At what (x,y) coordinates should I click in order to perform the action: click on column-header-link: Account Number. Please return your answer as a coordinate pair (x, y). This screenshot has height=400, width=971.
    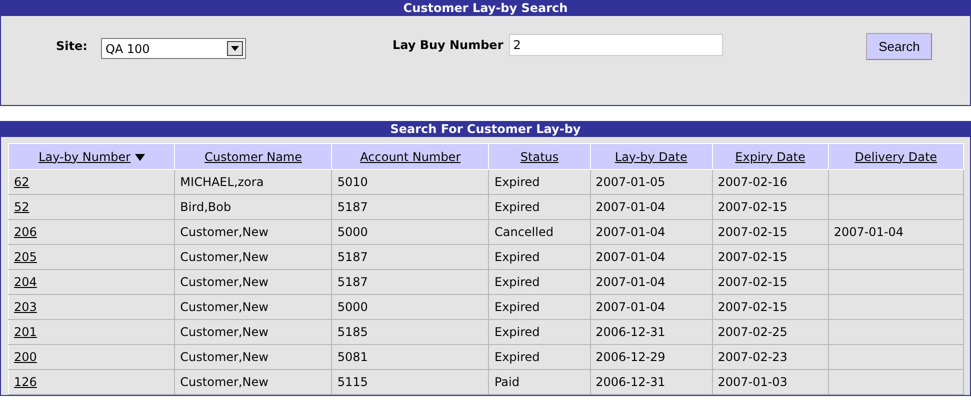
    Looking at the image, I should click on (410, 157).